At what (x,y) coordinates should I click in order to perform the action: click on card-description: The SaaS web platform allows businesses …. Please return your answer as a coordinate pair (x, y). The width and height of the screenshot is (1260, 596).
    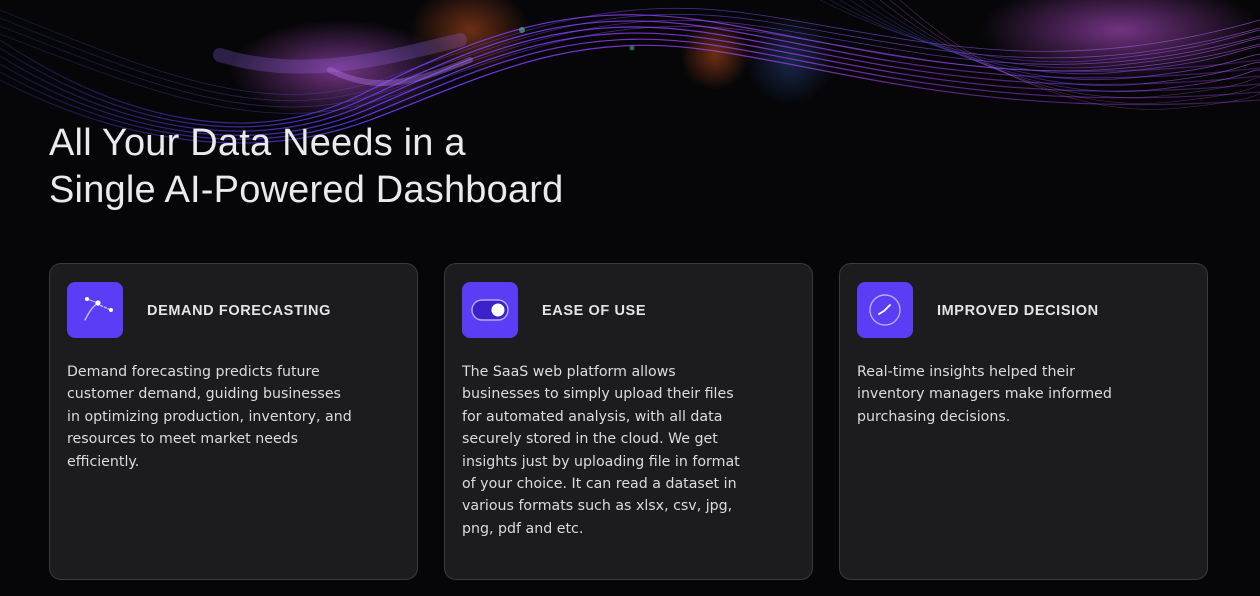
    Looking at the image, I should click on (601, 450).